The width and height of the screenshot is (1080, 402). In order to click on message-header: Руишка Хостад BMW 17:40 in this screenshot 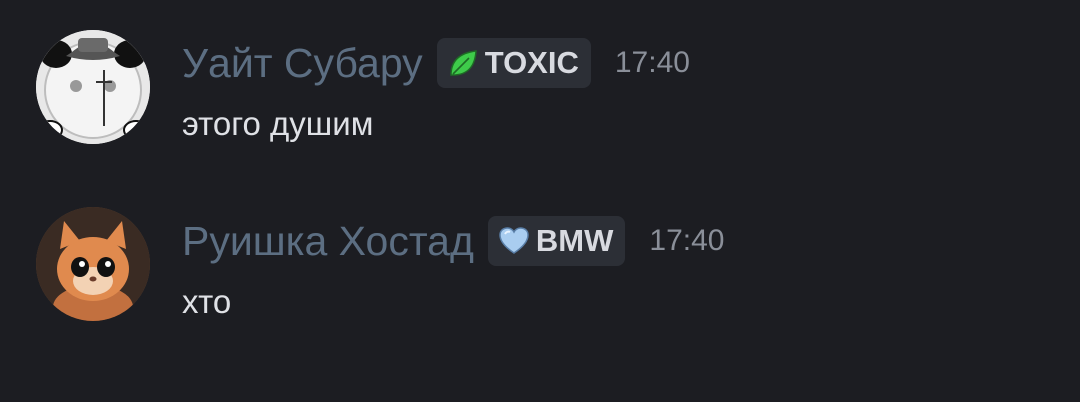, I will do `click(453, 241)`.